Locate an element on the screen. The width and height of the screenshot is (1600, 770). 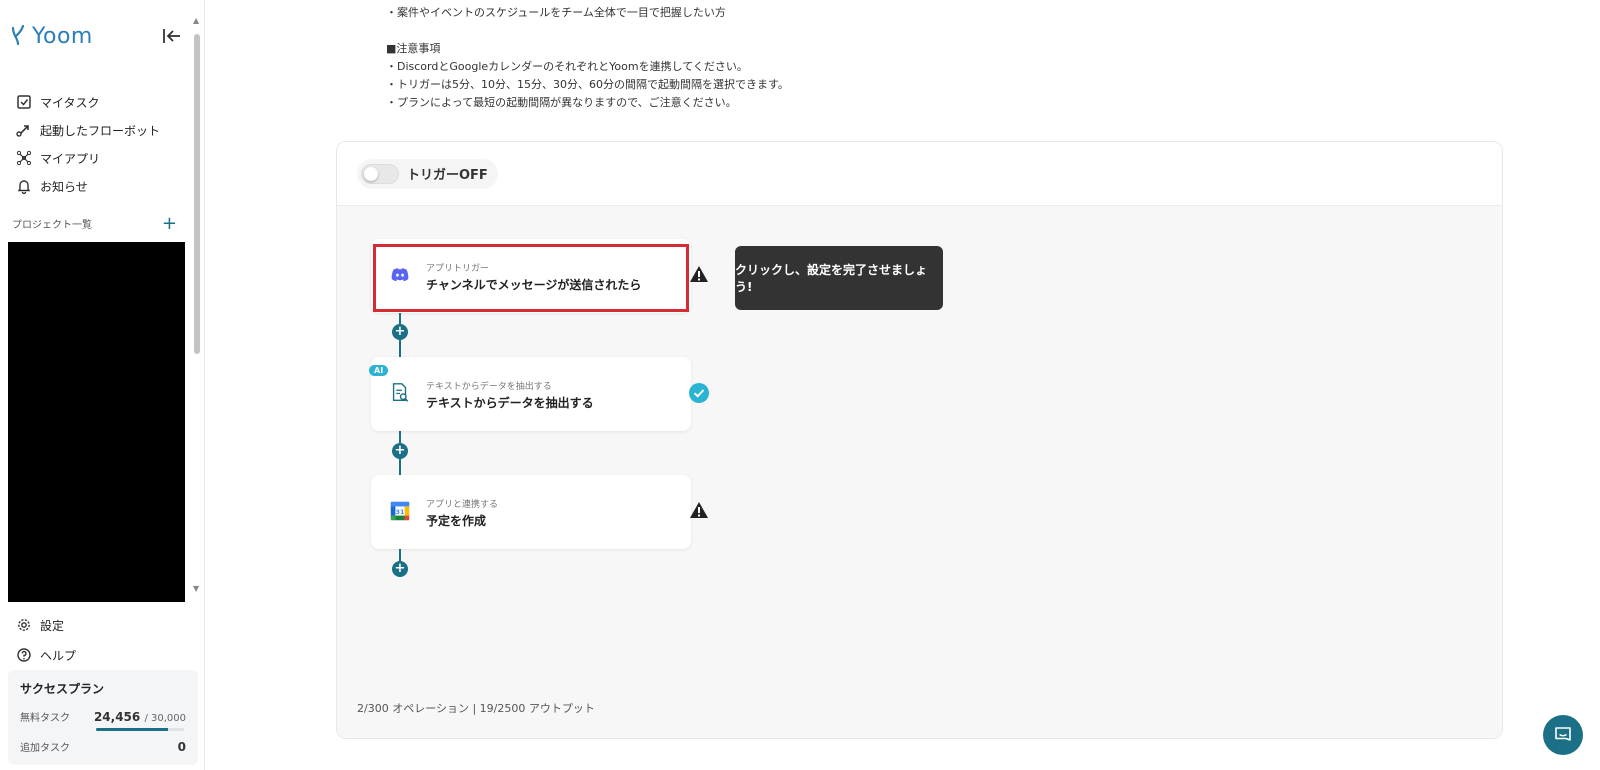
setup-tooltip: クリックし、設定を完了させましょう! is located at coordinates (839, 278).